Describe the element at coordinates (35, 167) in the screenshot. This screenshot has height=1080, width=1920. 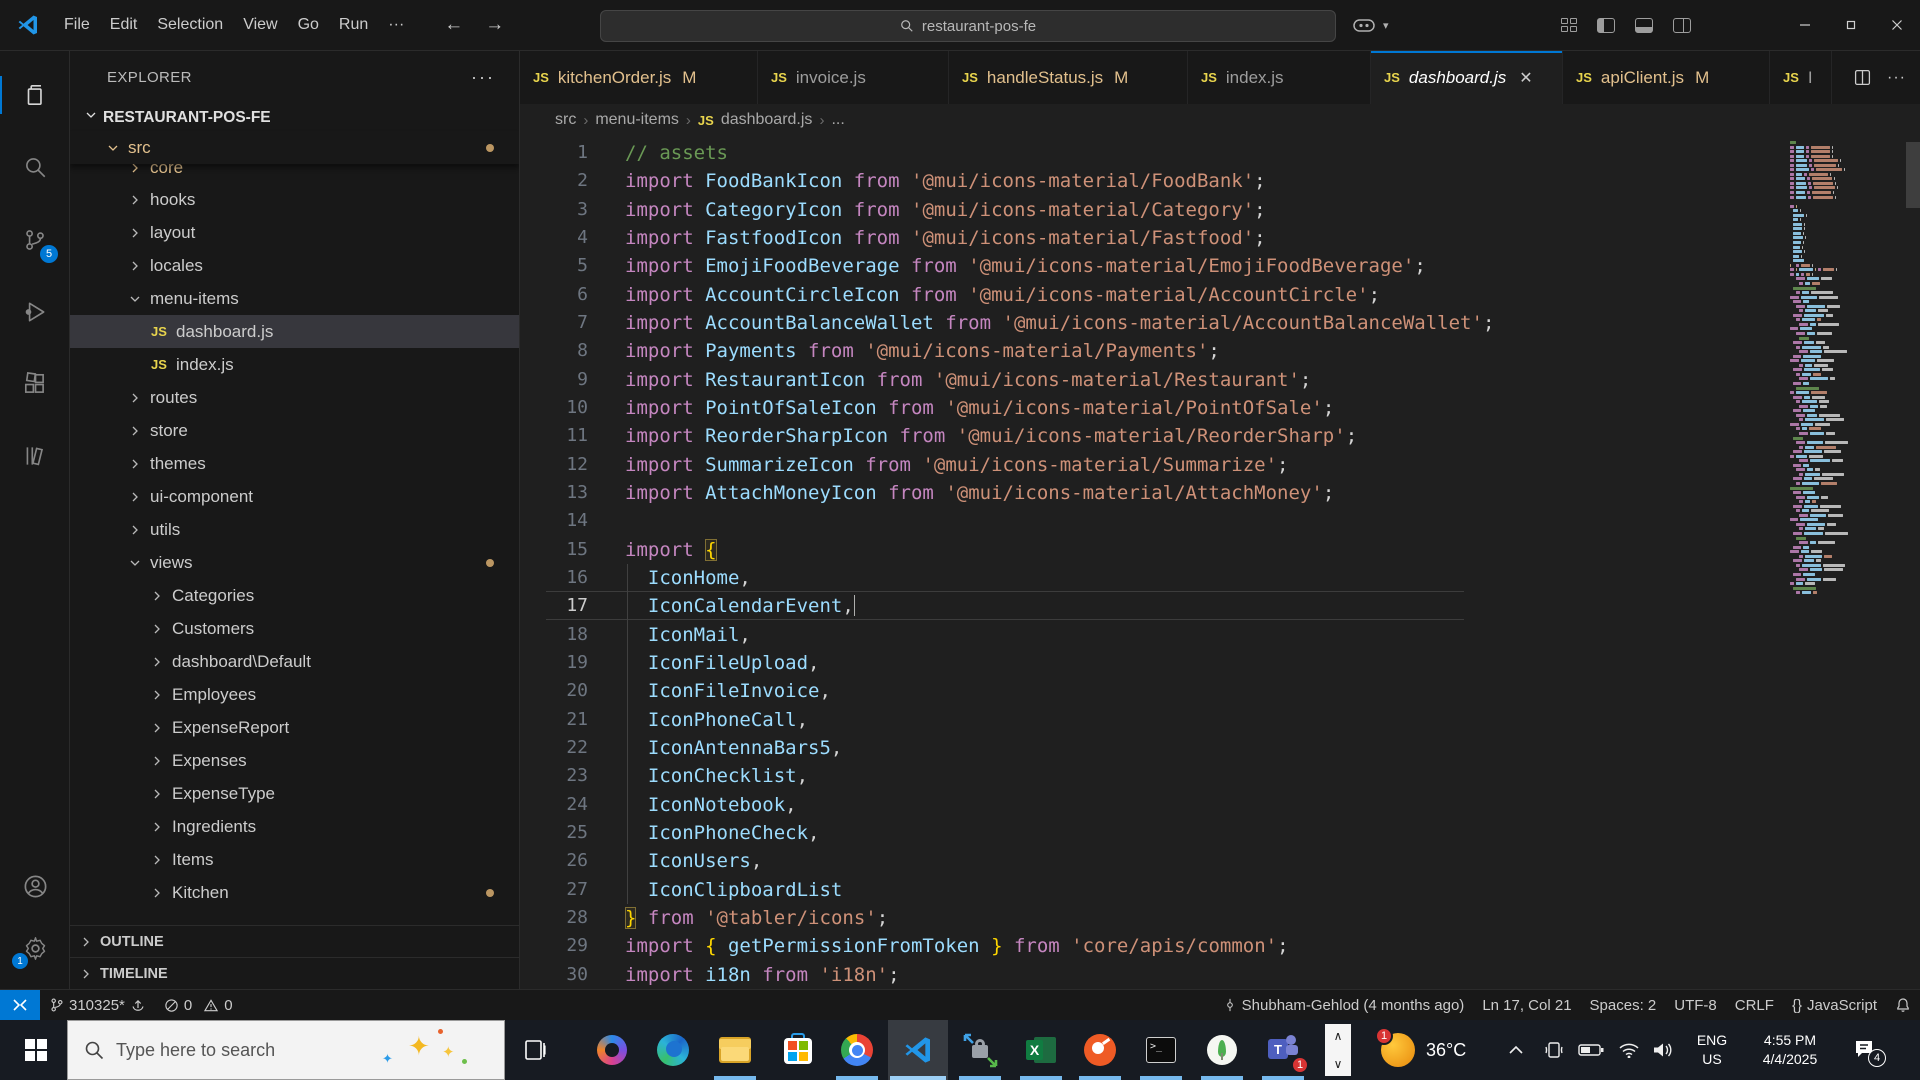
I see `activity-search-icon` at that location.